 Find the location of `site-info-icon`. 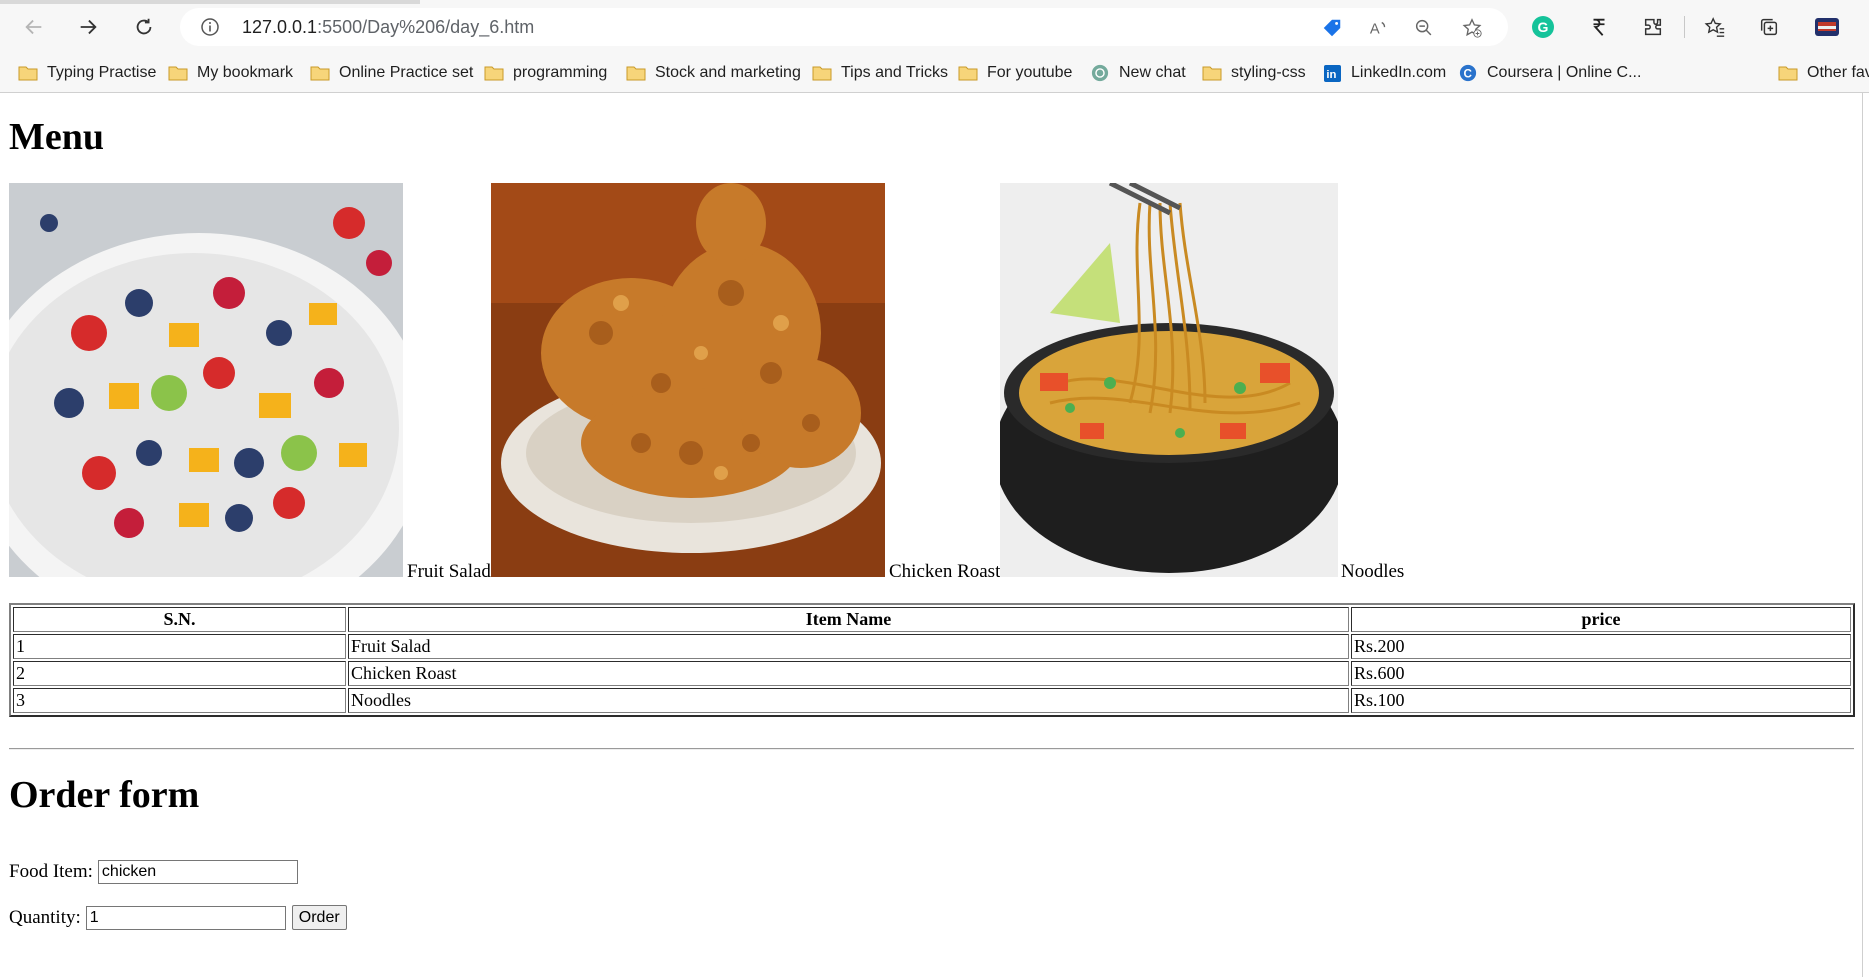

site-info-icon is located at coordinates (210, 27).